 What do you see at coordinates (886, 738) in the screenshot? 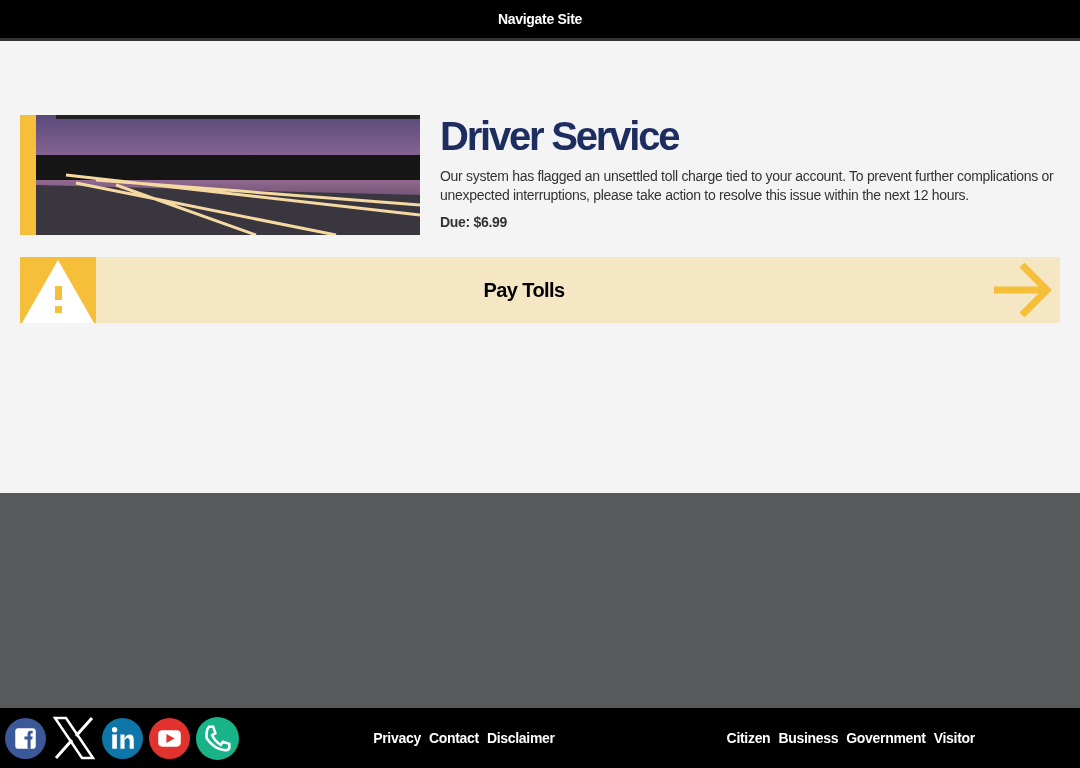
I see `footer-link: Government` at bounding box center [886, 738].